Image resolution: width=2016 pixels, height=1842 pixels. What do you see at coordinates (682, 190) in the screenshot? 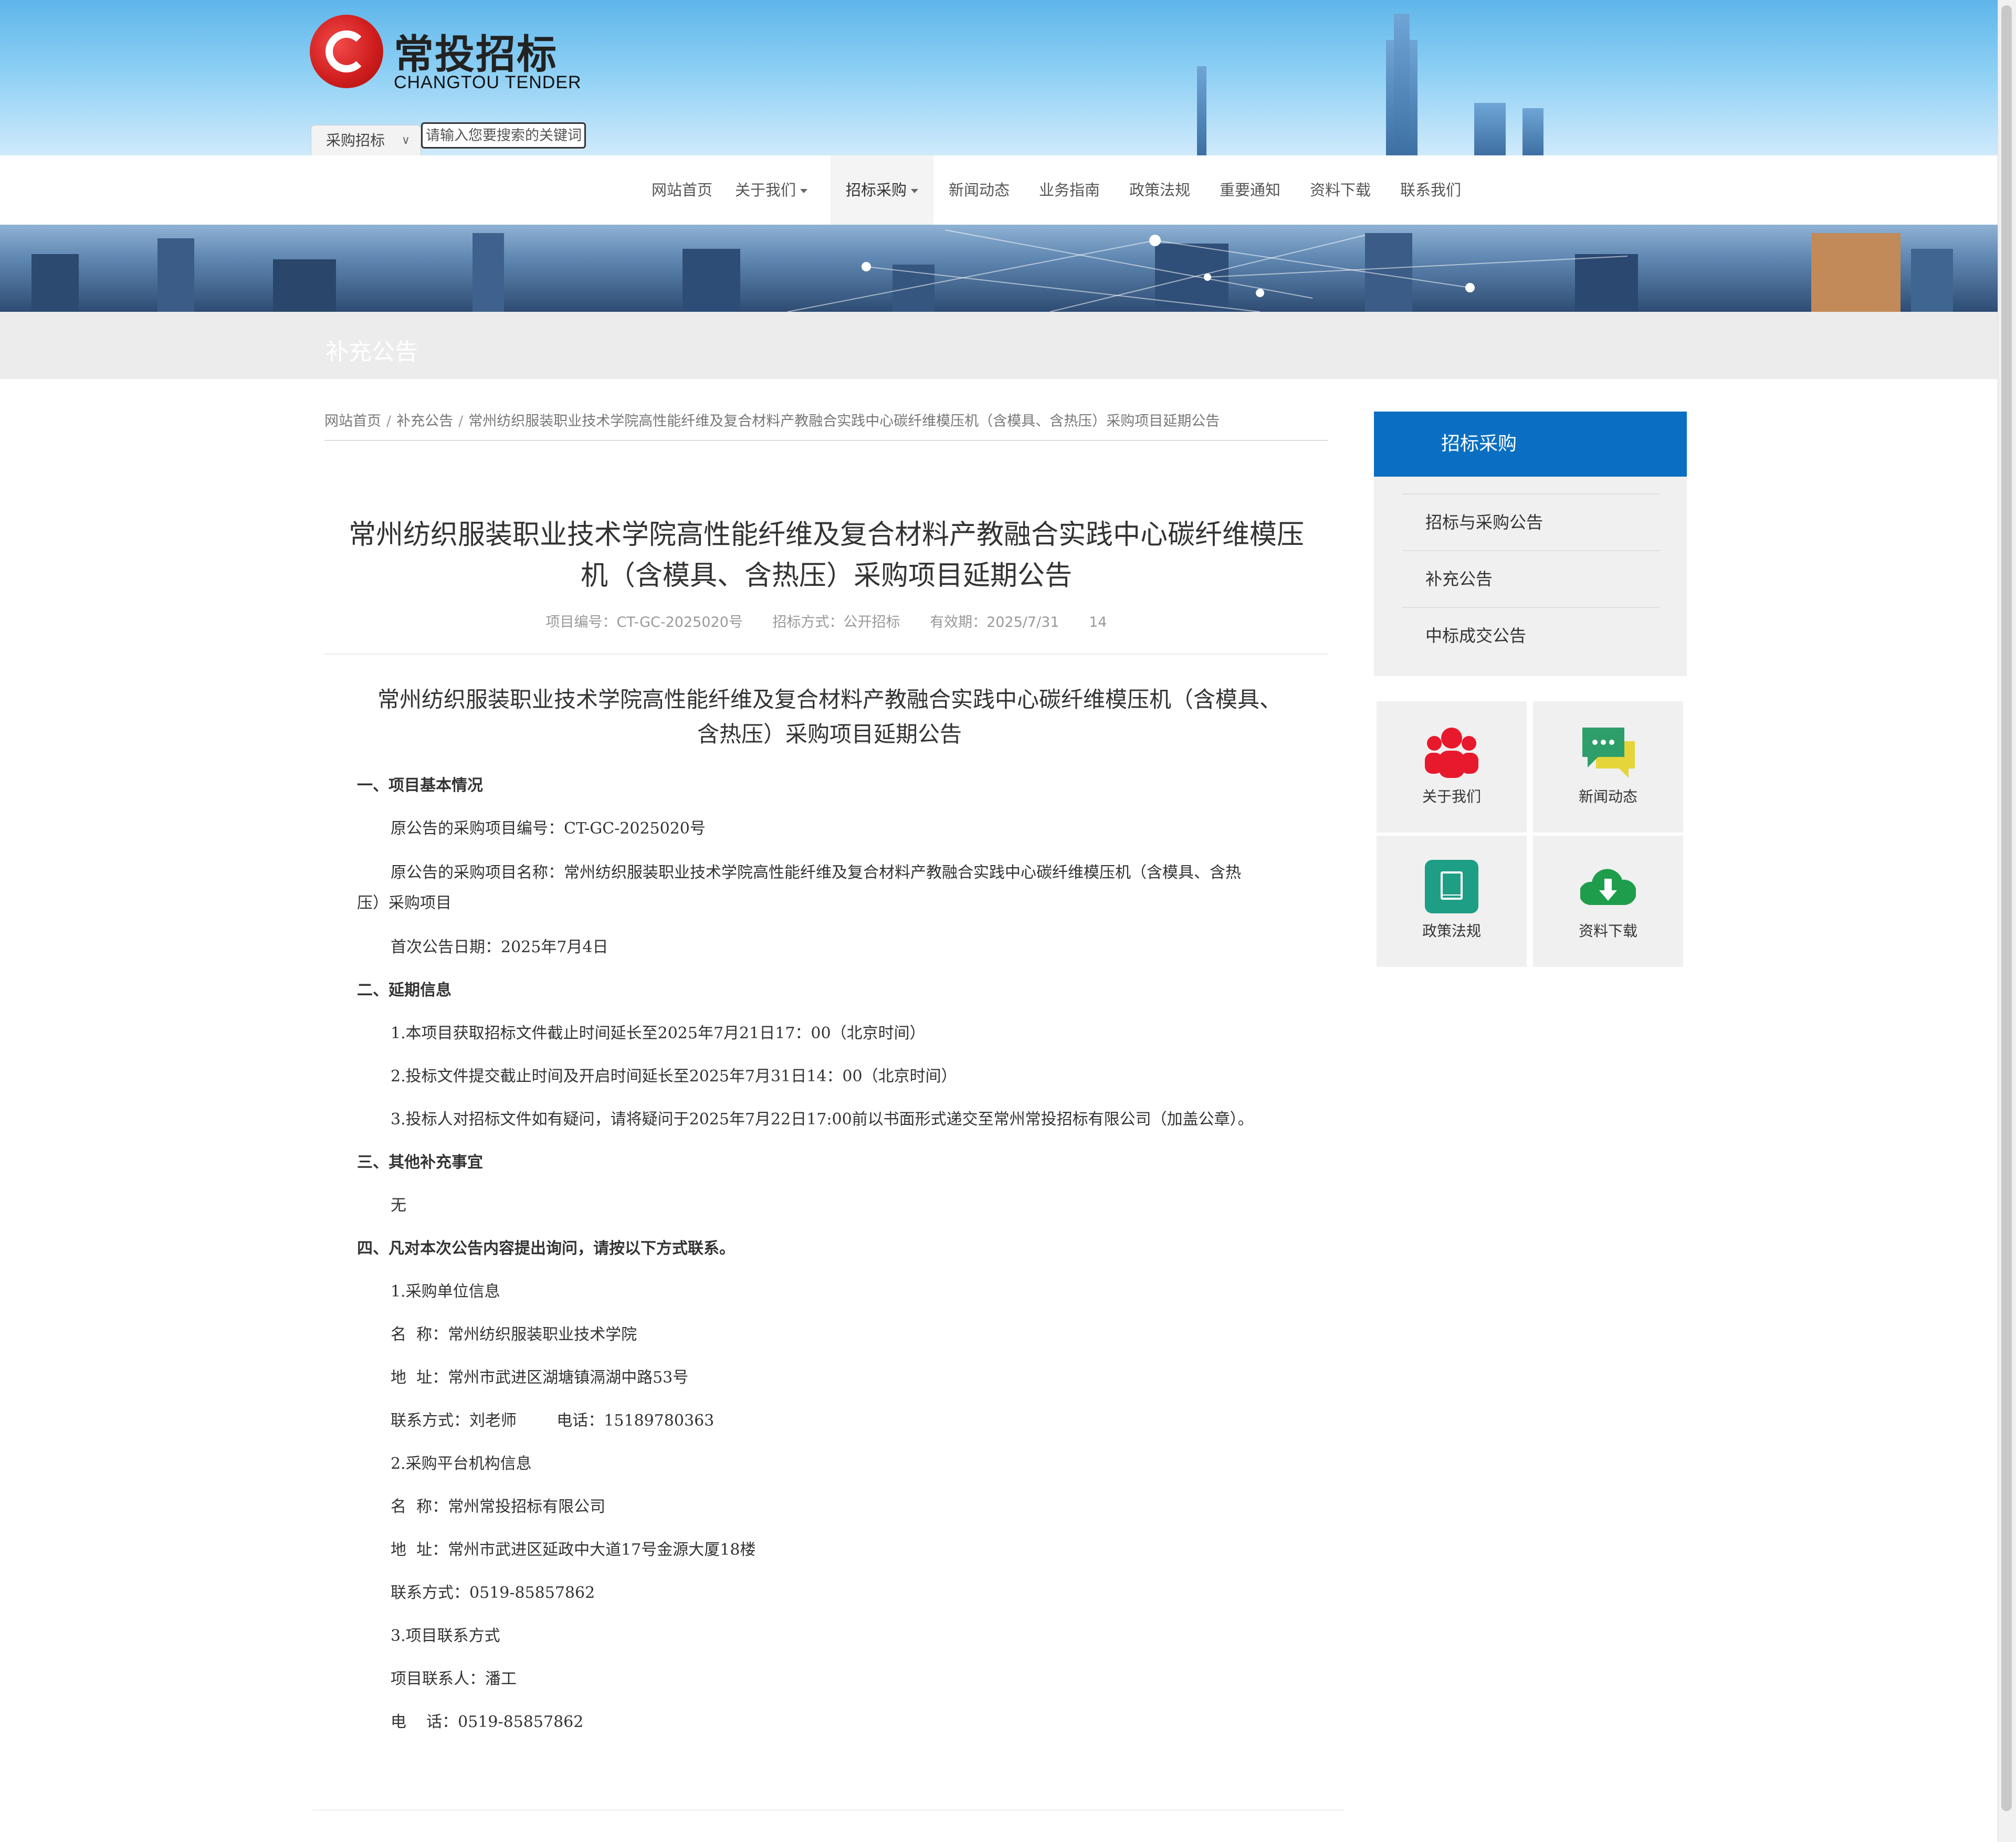
I see `nav-item-home: 网站首页` at bounding box center [682, 190].